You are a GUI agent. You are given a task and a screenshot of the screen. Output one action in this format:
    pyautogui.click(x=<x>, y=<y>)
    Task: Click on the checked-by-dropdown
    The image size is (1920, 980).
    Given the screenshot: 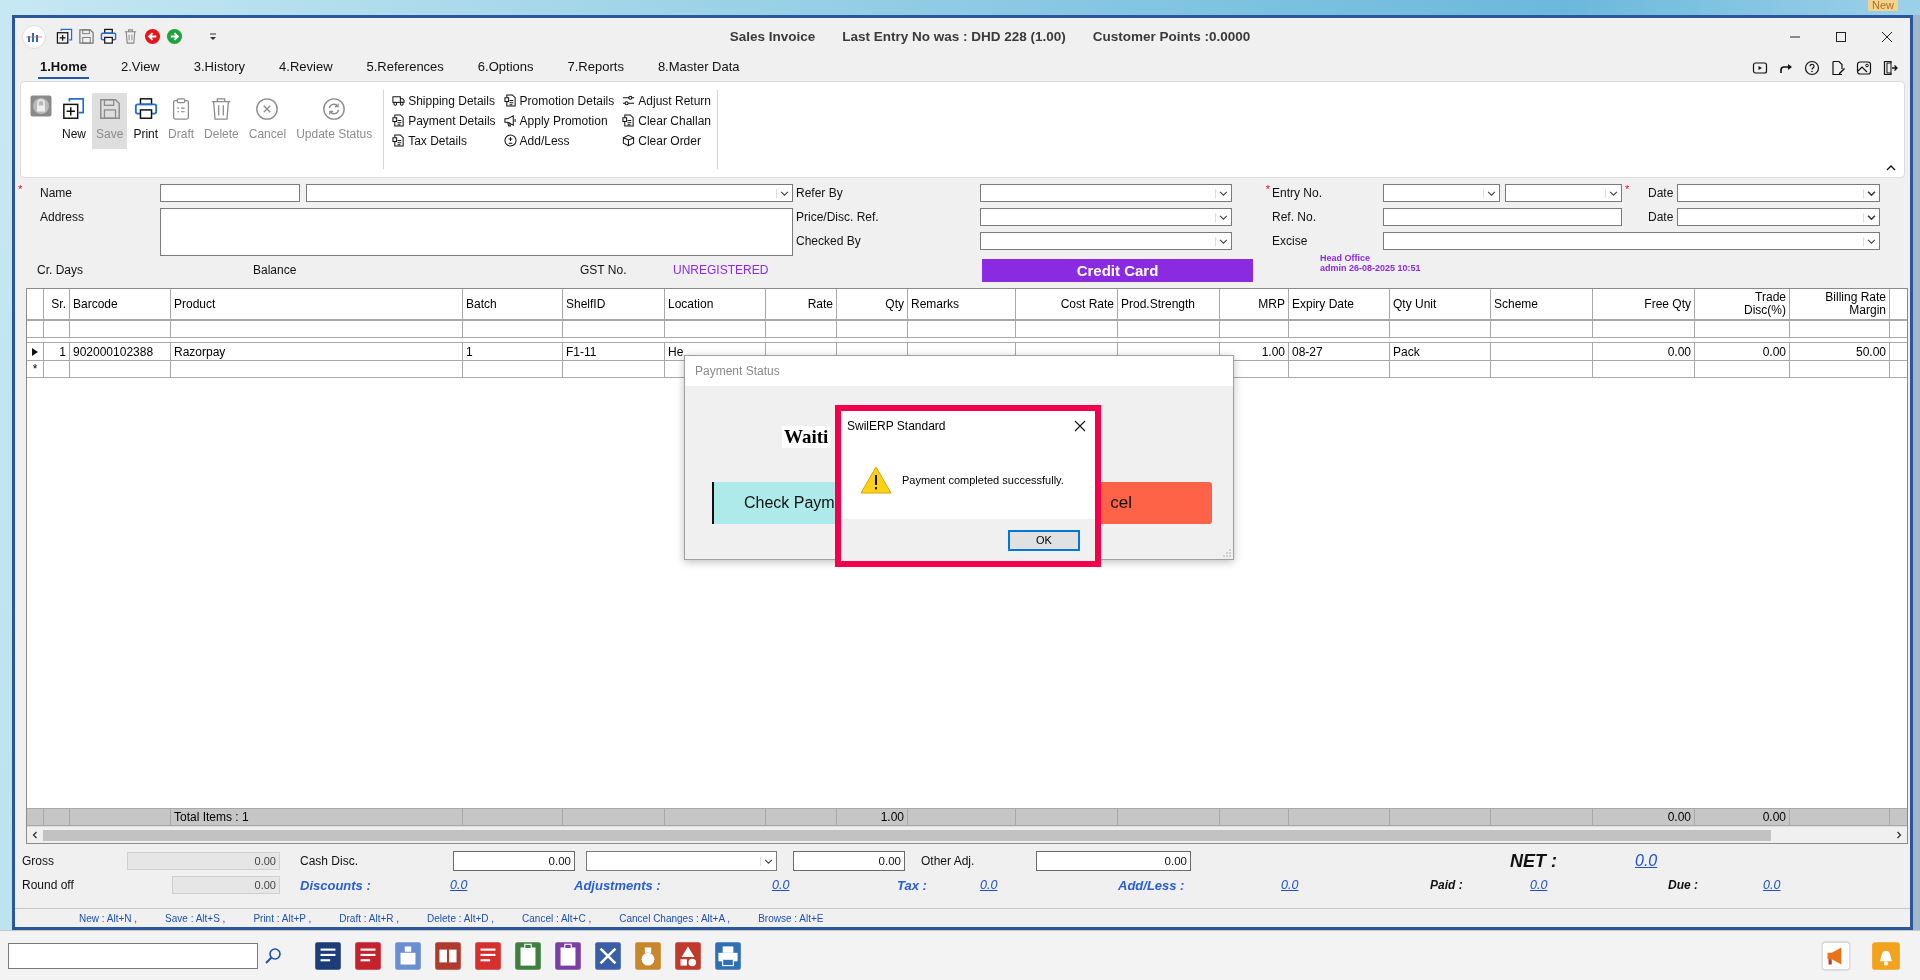 What is the action you would take?
    pyautogui.click(x=1106, y=241)
    